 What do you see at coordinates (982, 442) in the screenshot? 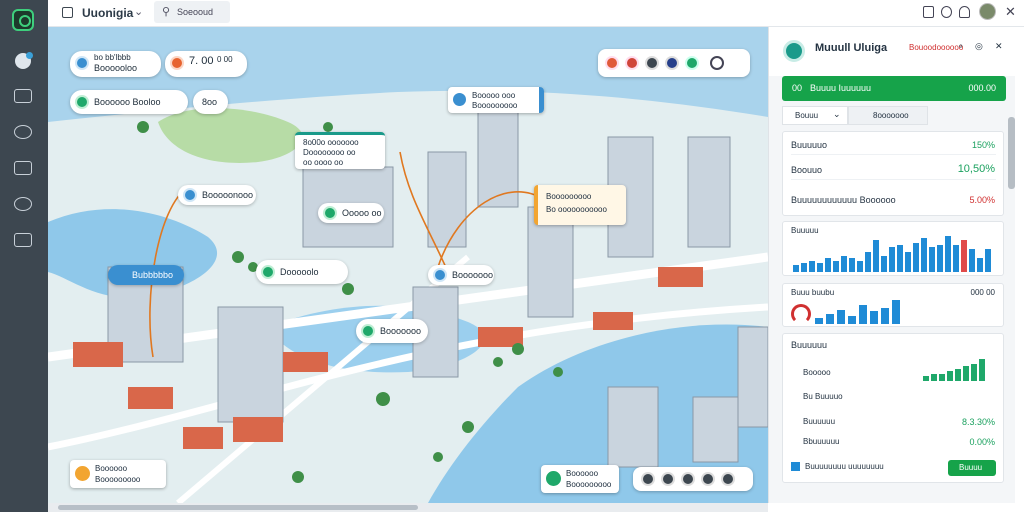
I see `list-item-value: 0.00%` at bounding box center [982, 442].